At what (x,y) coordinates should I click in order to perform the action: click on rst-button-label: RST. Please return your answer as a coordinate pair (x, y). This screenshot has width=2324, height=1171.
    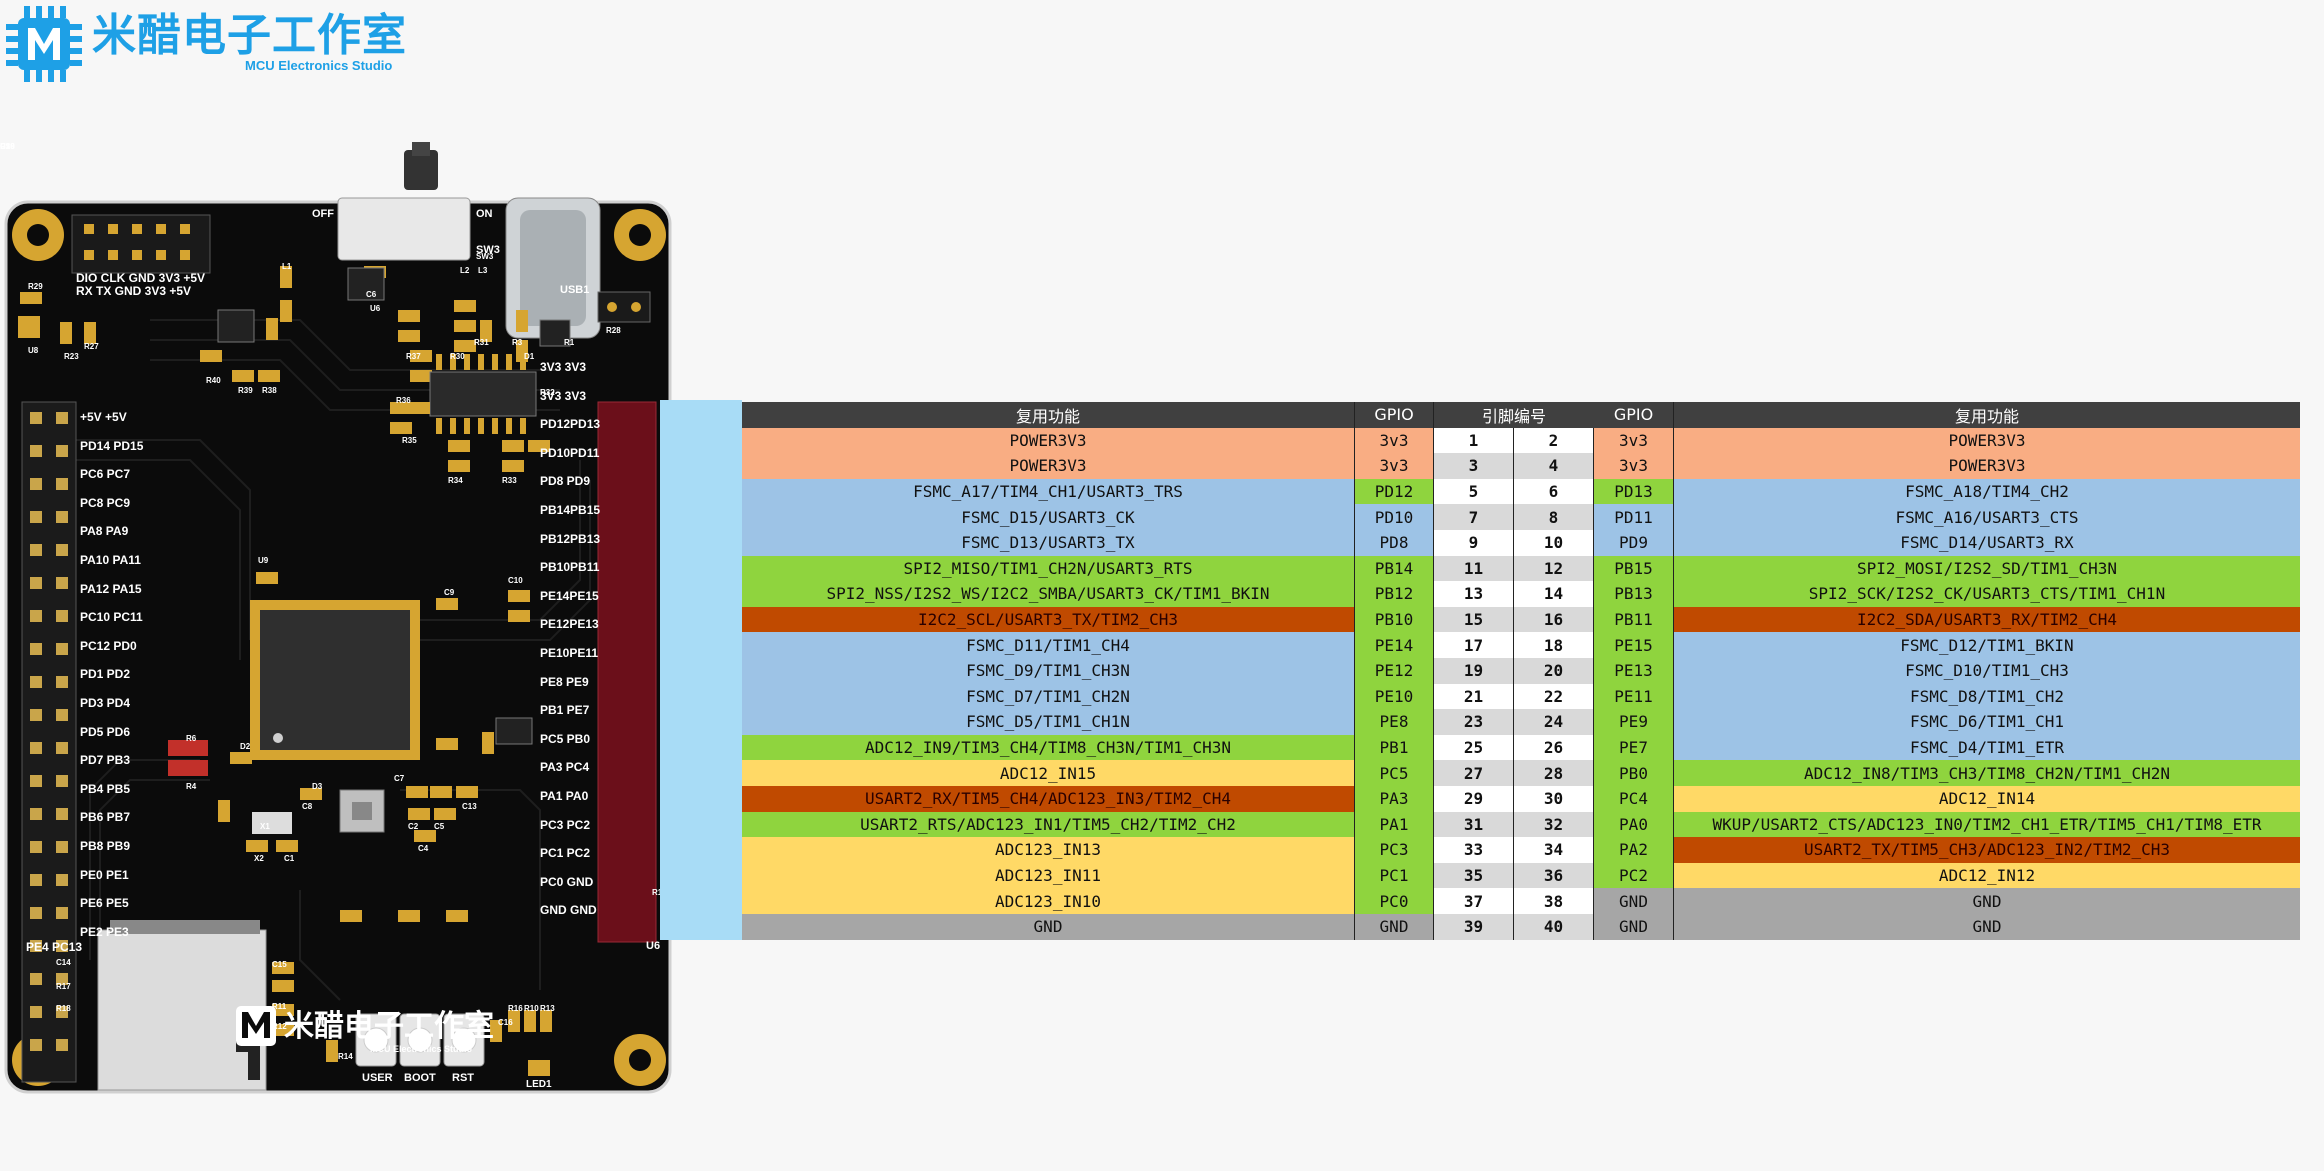
    Looking at the image, I should click on (463, 1078).